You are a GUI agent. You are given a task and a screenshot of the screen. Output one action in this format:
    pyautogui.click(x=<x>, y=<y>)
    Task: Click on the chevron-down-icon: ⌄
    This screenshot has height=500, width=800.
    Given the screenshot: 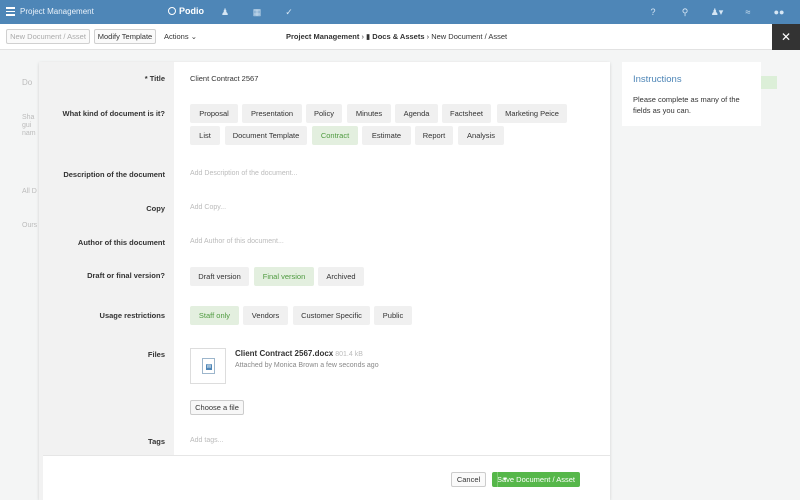 What is the action you would take?
    pyautogui.click(x=193, y=36)
    